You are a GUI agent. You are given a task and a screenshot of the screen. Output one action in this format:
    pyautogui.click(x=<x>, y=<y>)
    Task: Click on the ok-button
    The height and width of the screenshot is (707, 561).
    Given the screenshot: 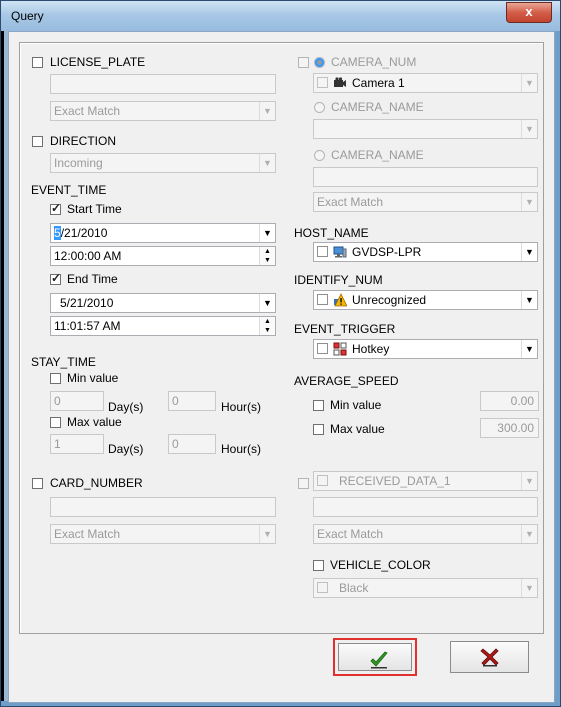 What is the action you would take?
    pyautogui.click(x=375, y=657)
    